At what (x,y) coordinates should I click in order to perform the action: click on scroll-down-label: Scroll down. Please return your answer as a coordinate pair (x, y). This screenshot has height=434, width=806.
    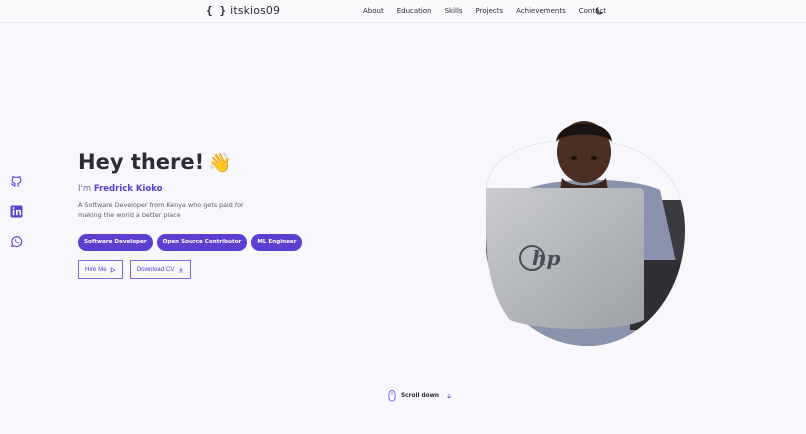
    Looking at the image, I should click on (420, 396).